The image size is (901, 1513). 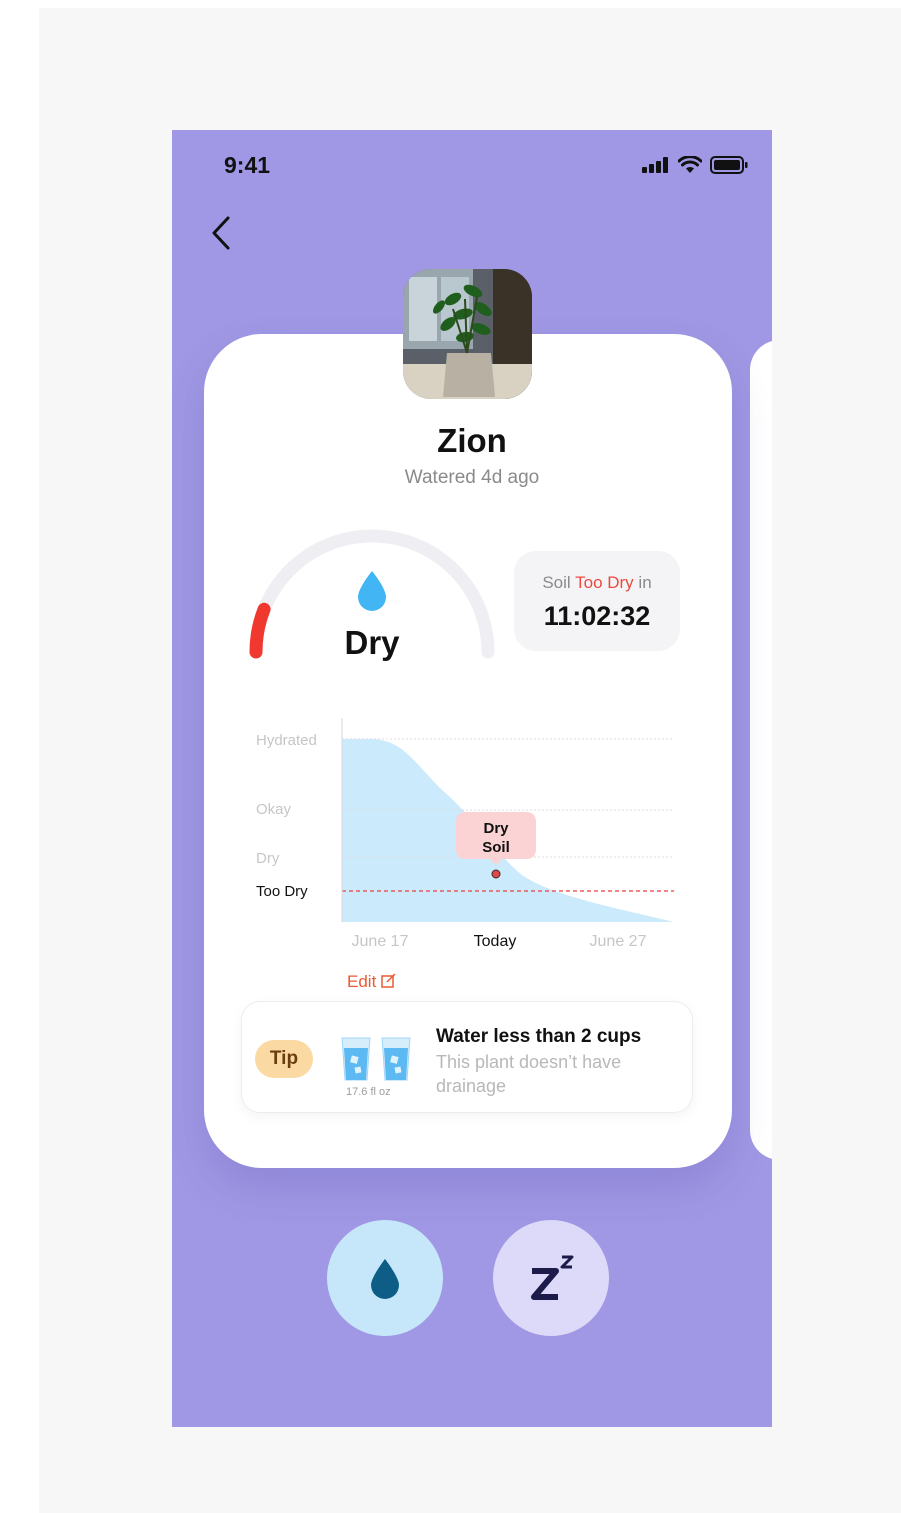 I want to click on current-point-marker, so click(x=496, y=874).